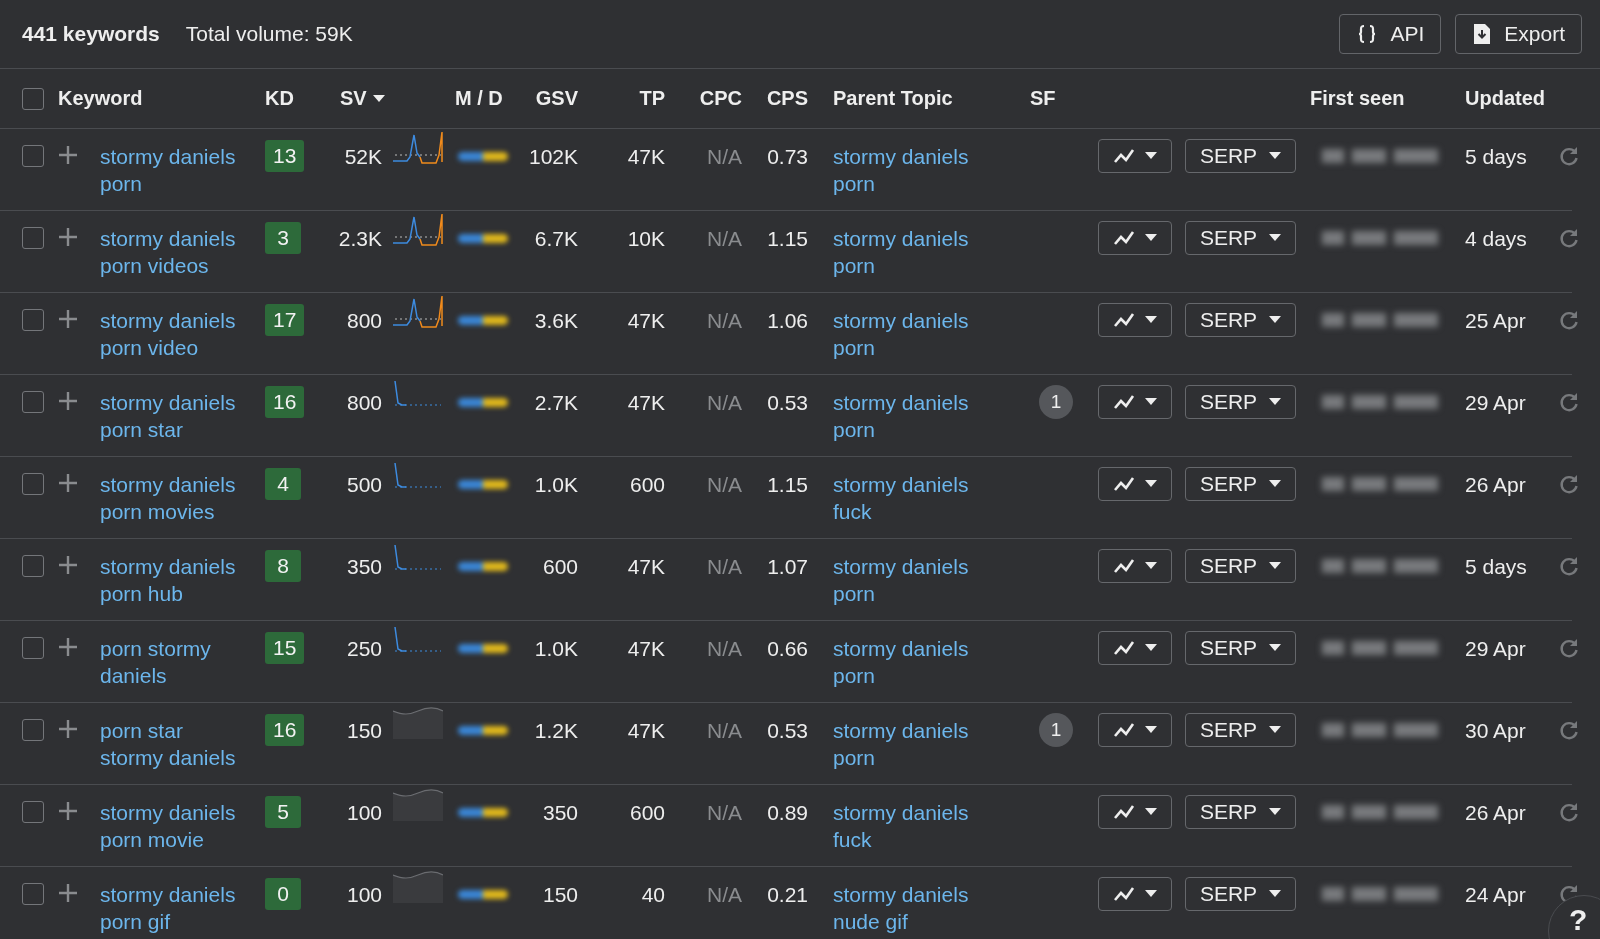 The height and width of the screenshot is (939, 1600). I want to click on keyword-link: stormy daniels porn, so click(175, 170).